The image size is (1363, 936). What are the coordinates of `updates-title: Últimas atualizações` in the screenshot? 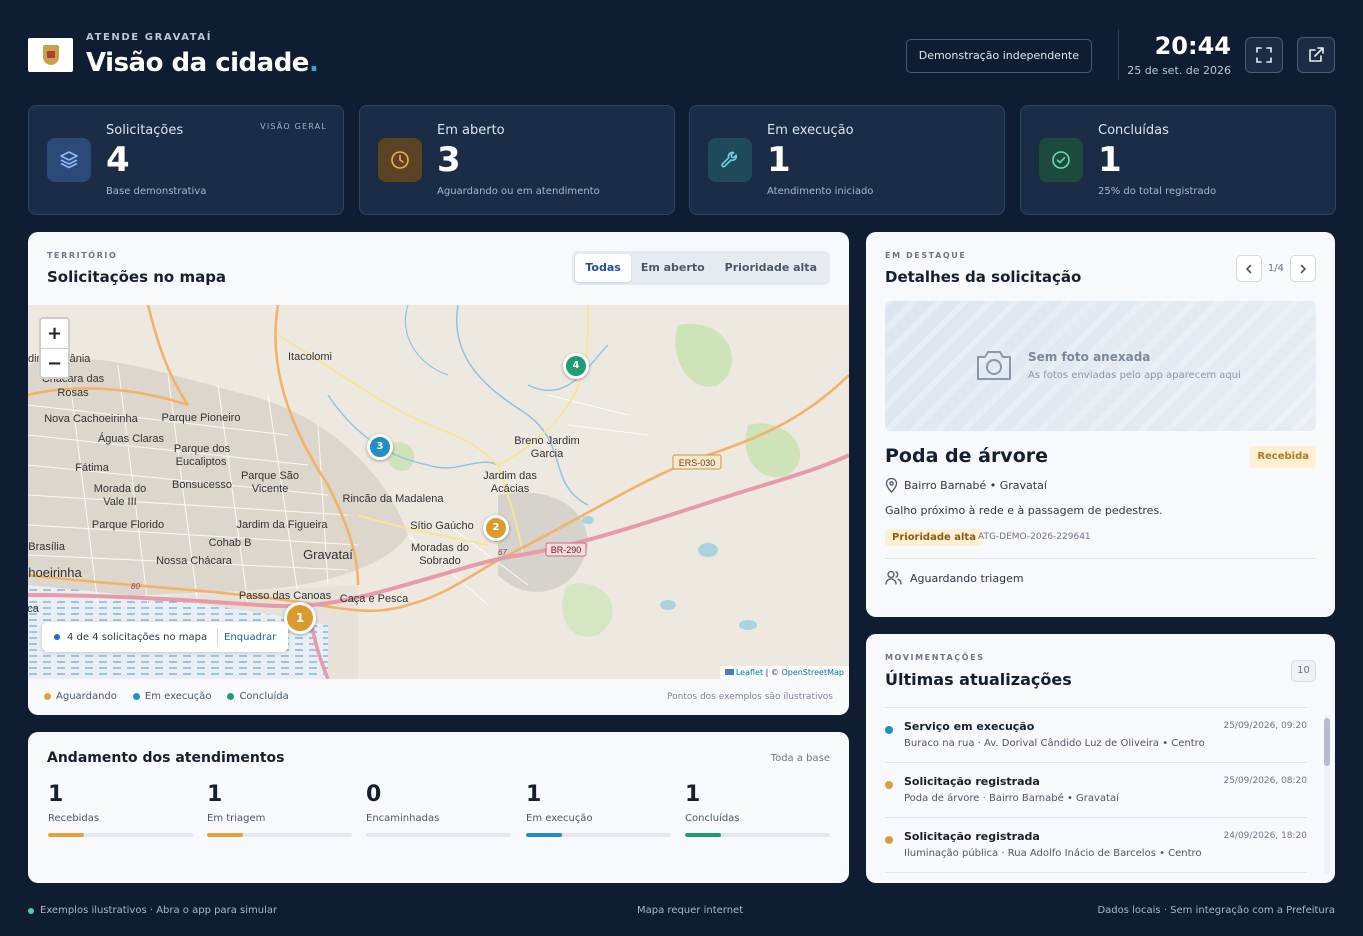 It's located at (978, 679).